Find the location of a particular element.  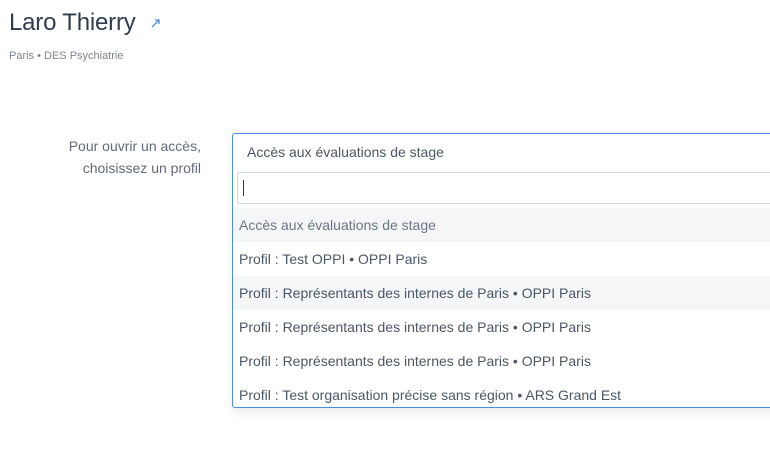

text-caret is located at coordinates (243, 188).